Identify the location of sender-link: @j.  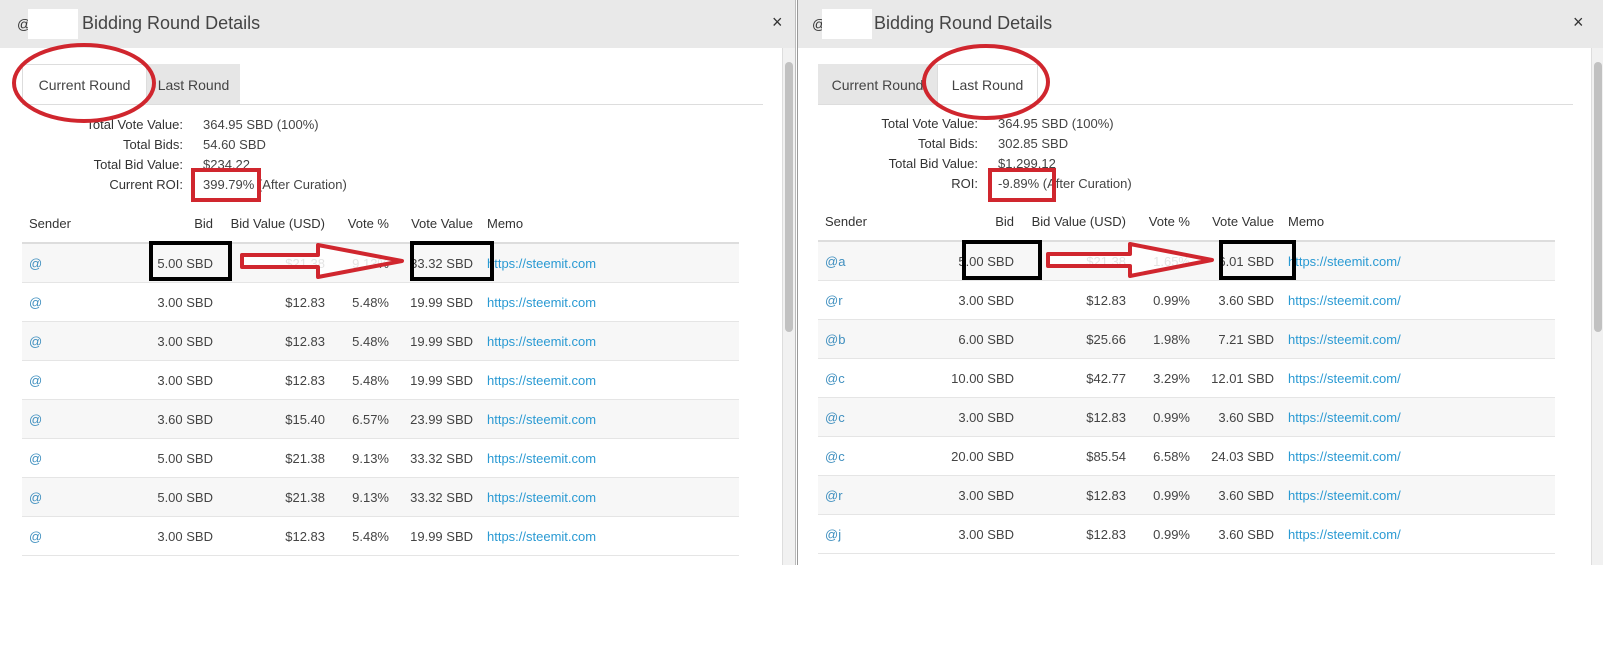
(877, 534).